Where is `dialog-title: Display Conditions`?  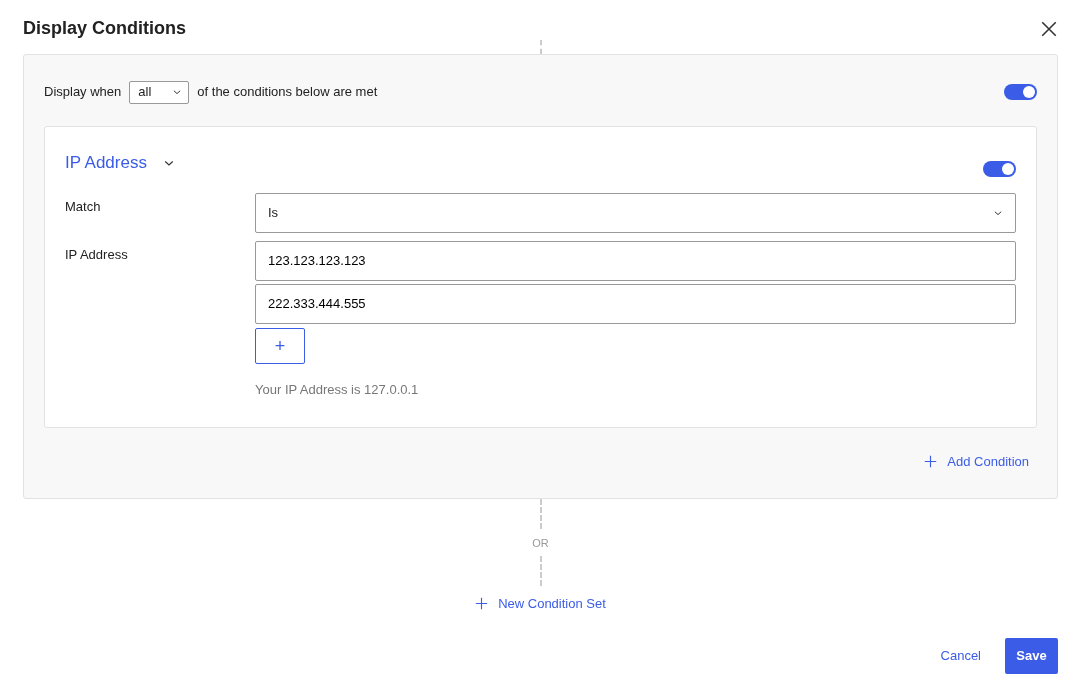
dialog-title: Display Conditions is located at coordinates (104, 29).